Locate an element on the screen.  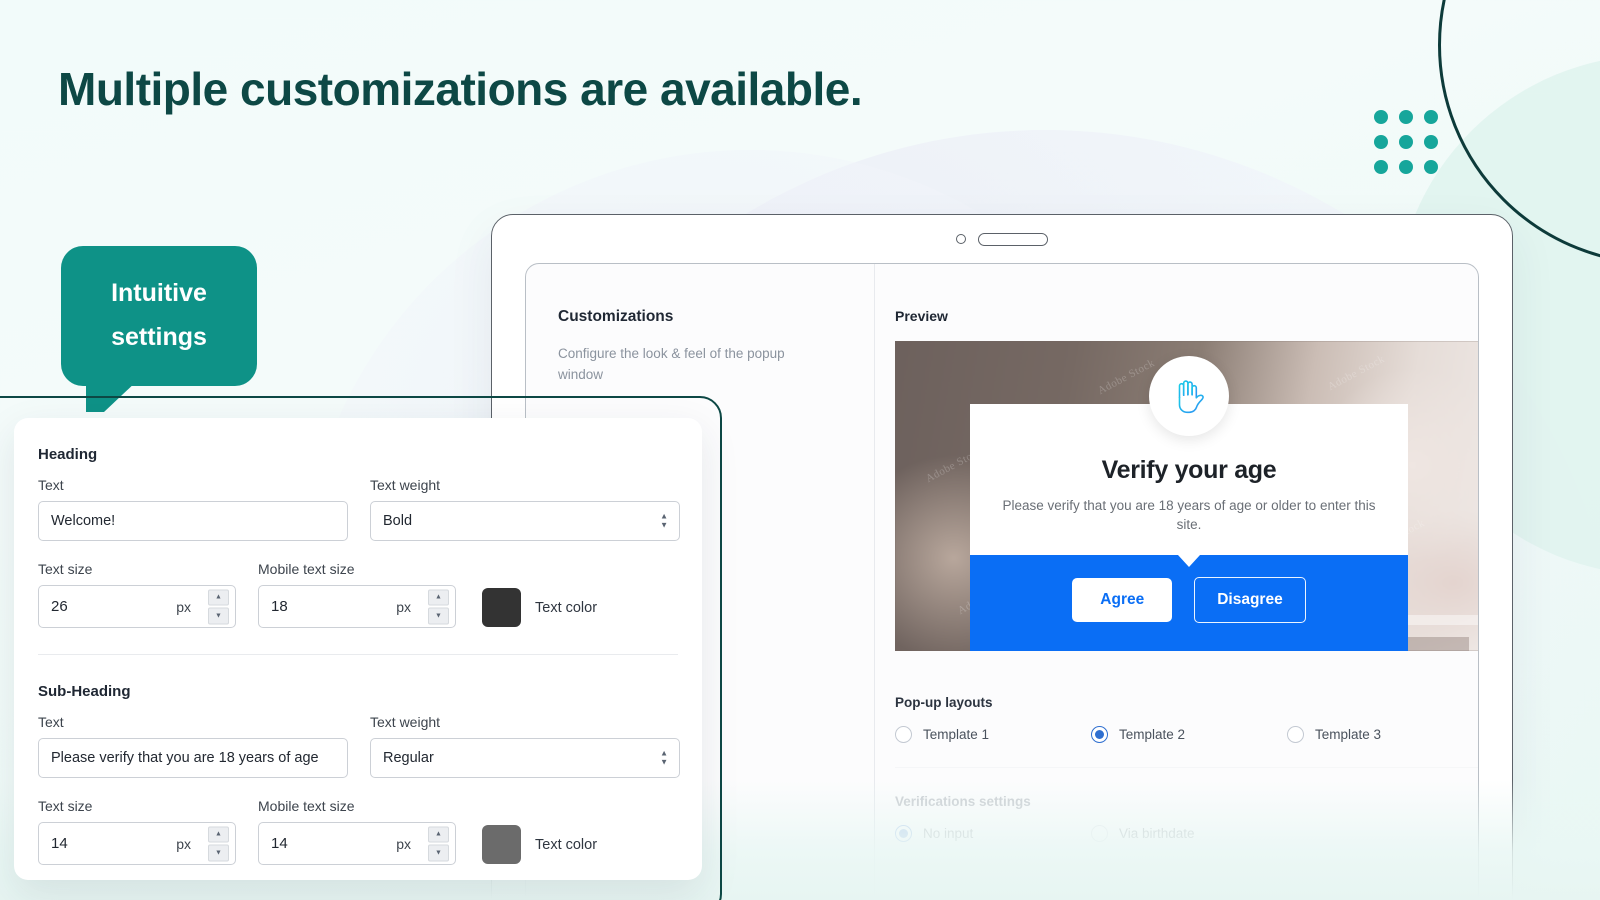
subheading-color-label: Text color is located at coordinates (566, 844).